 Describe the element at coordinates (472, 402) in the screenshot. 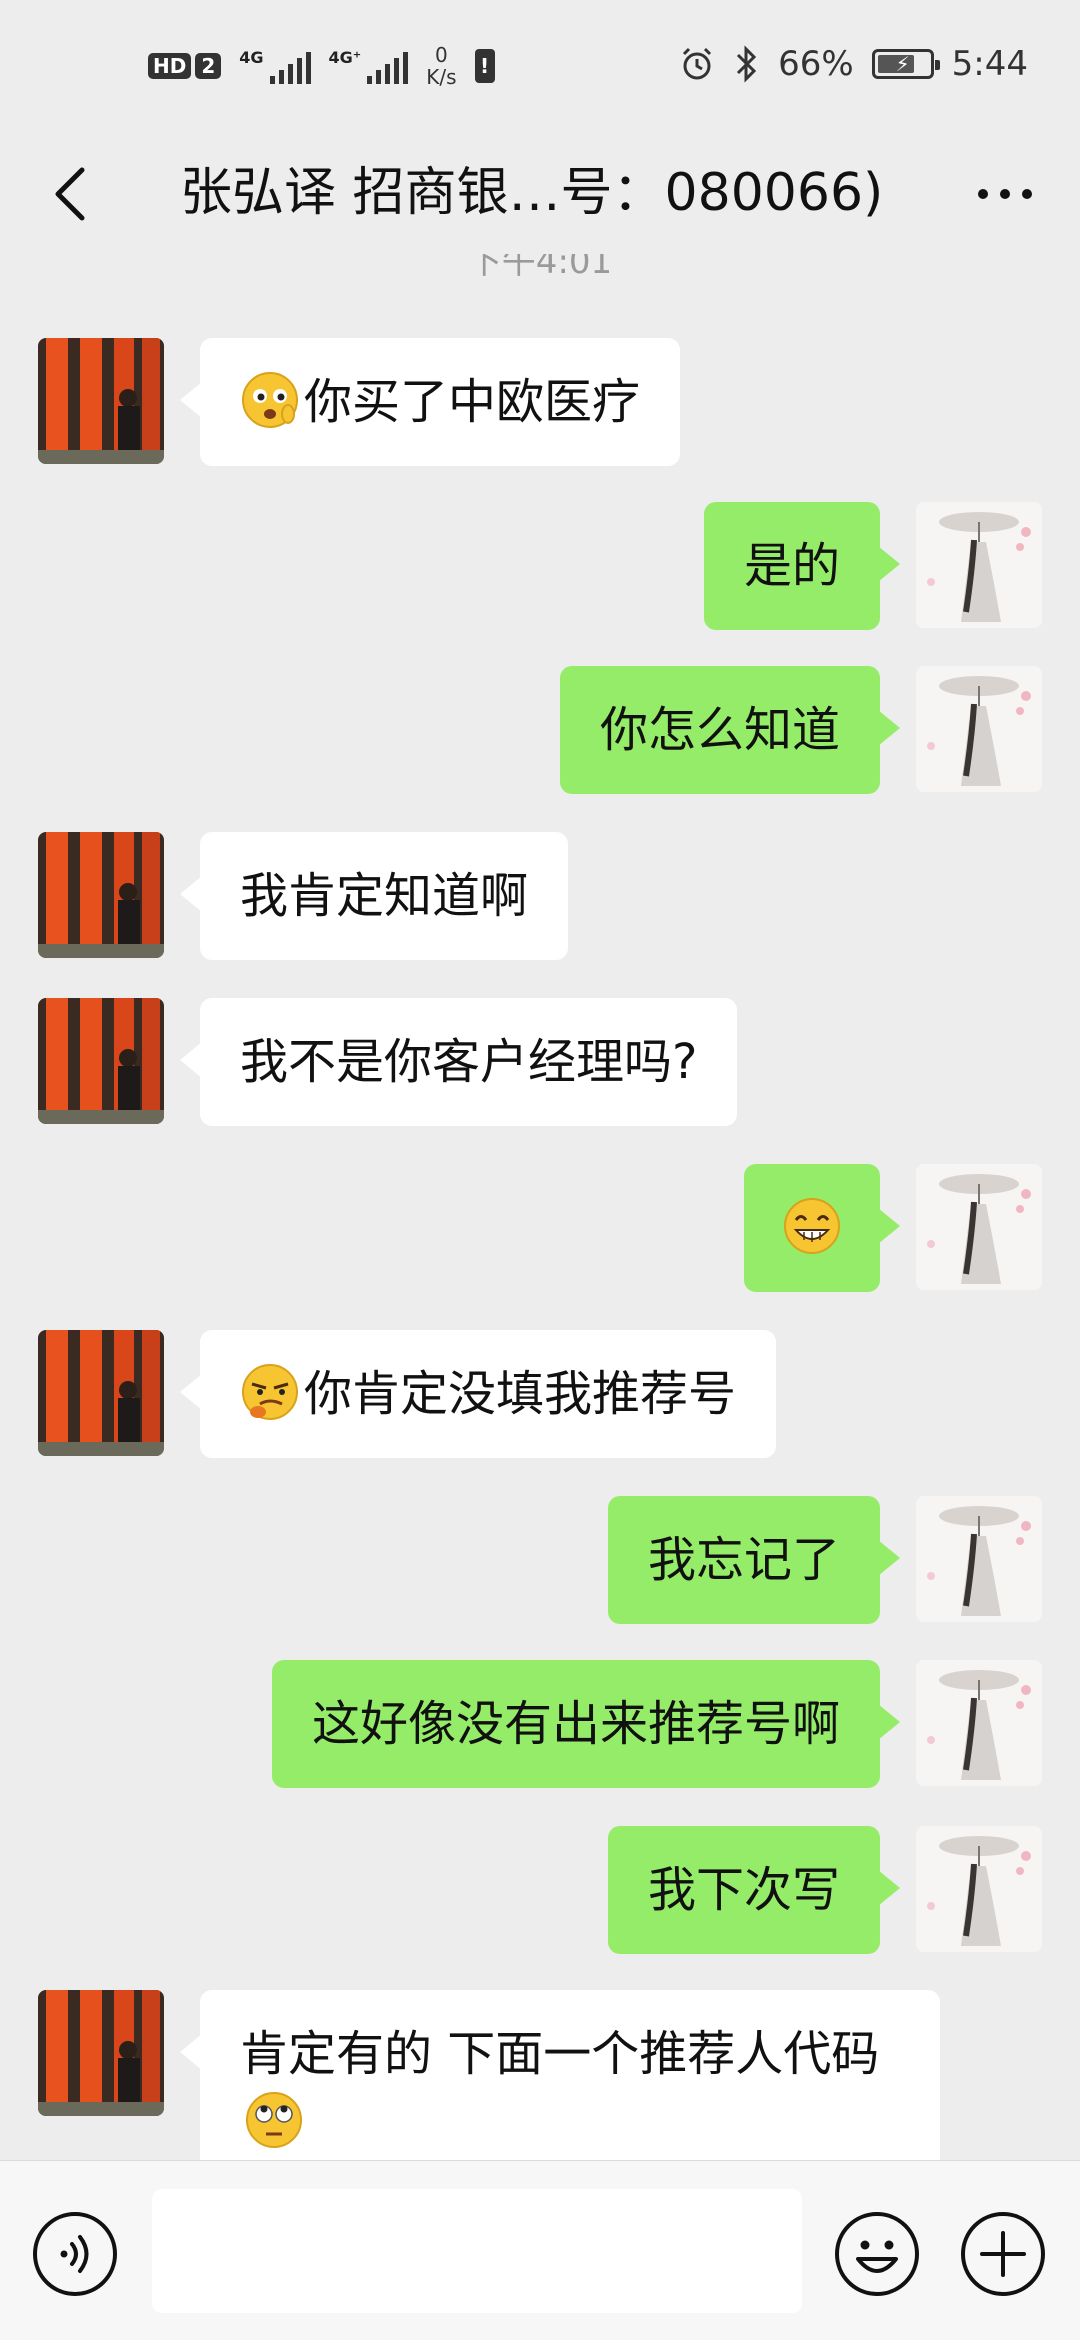

I see `message-text: 你买了中欧医疗` at that location.